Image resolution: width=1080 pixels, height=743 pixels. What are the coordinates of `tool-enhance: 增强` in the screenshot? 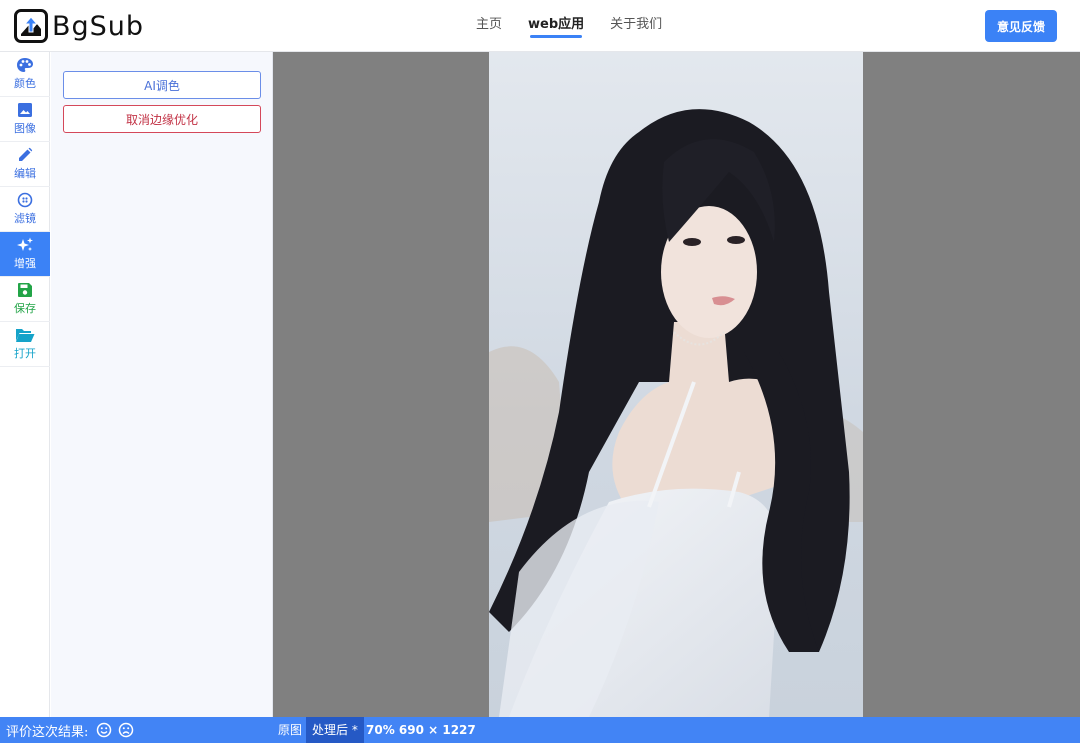 It's located at (25, 254).